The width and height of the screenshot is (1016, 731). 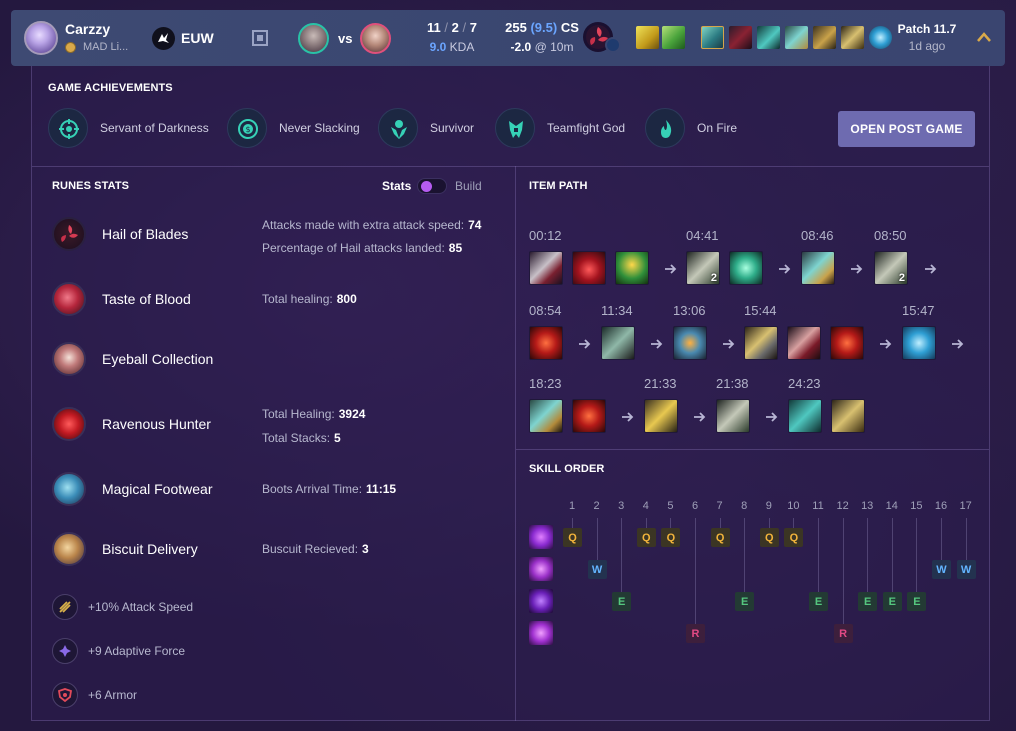 I want to click on item-stack-count: 2, so click(x=901, y=278).